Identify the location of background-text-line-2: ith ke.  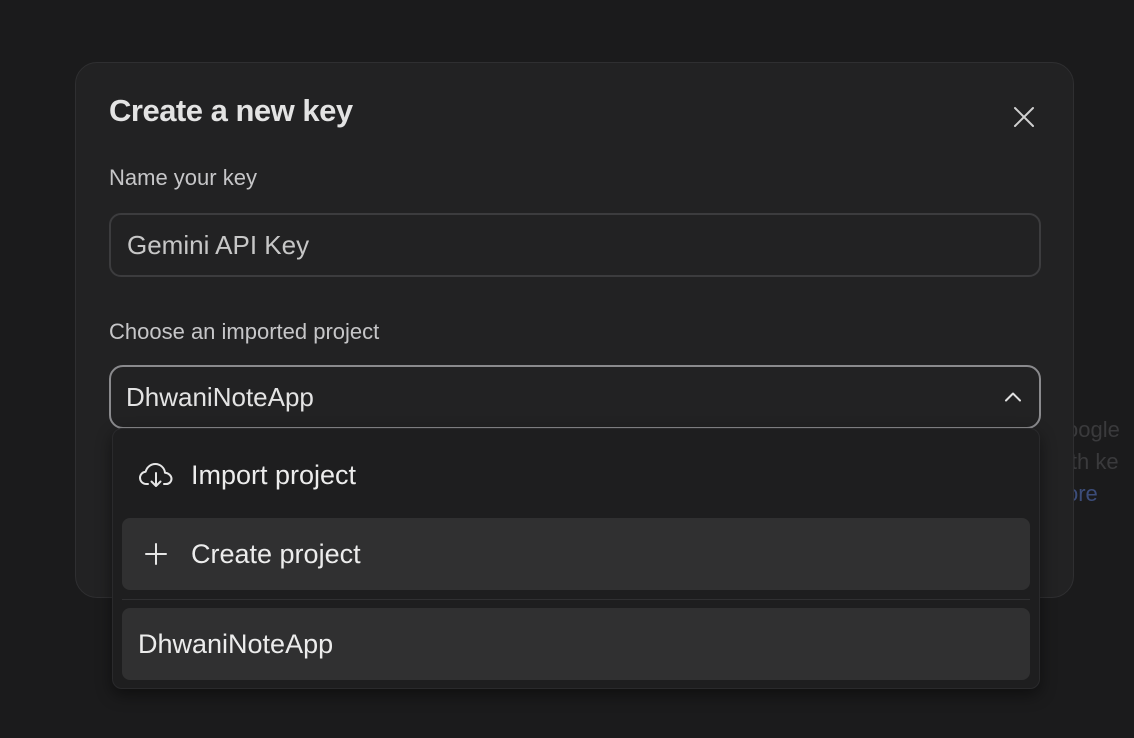
(1092, 461).